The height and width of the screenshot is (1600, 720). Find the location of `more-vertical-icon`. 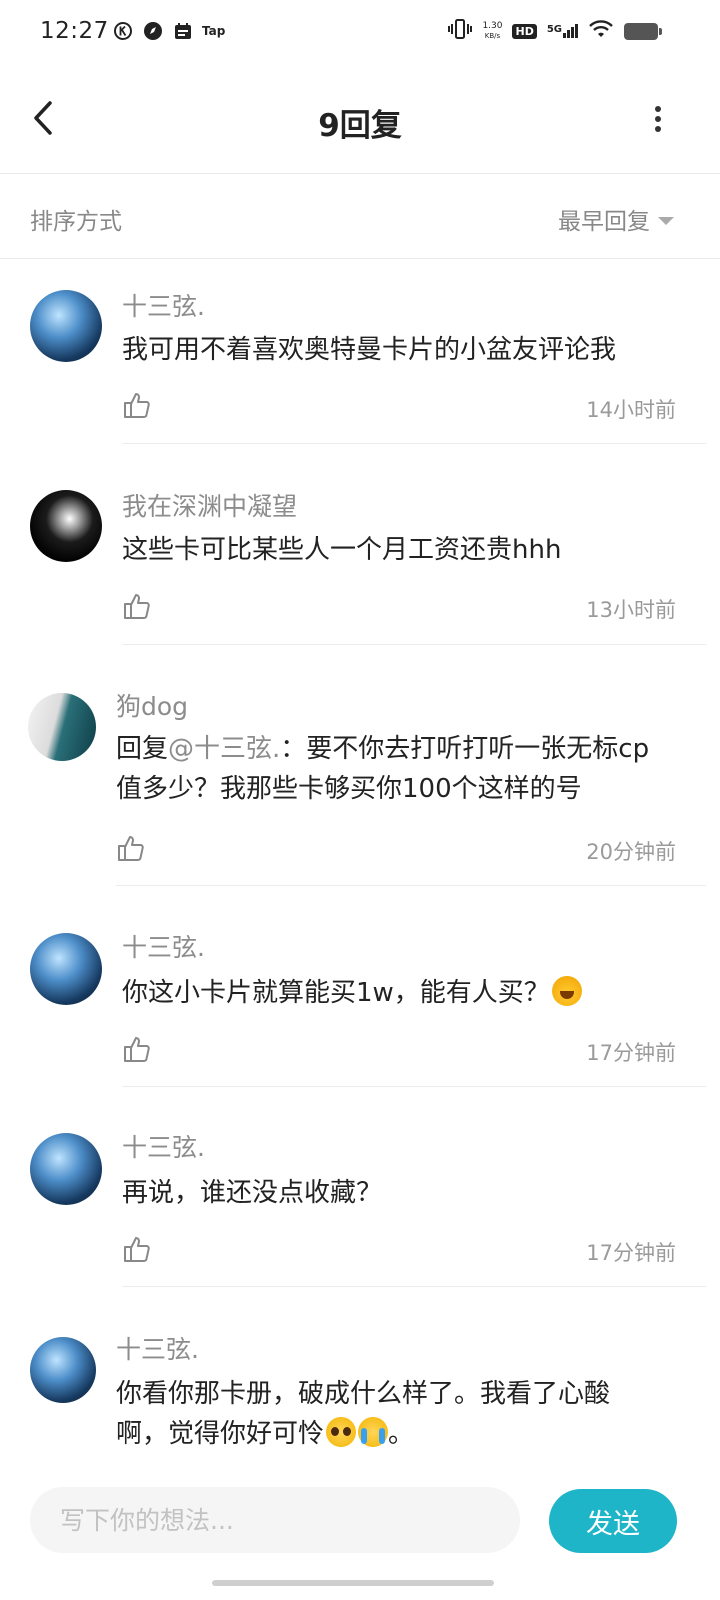

more-vertical-icon is located at coordinates (658, 119).